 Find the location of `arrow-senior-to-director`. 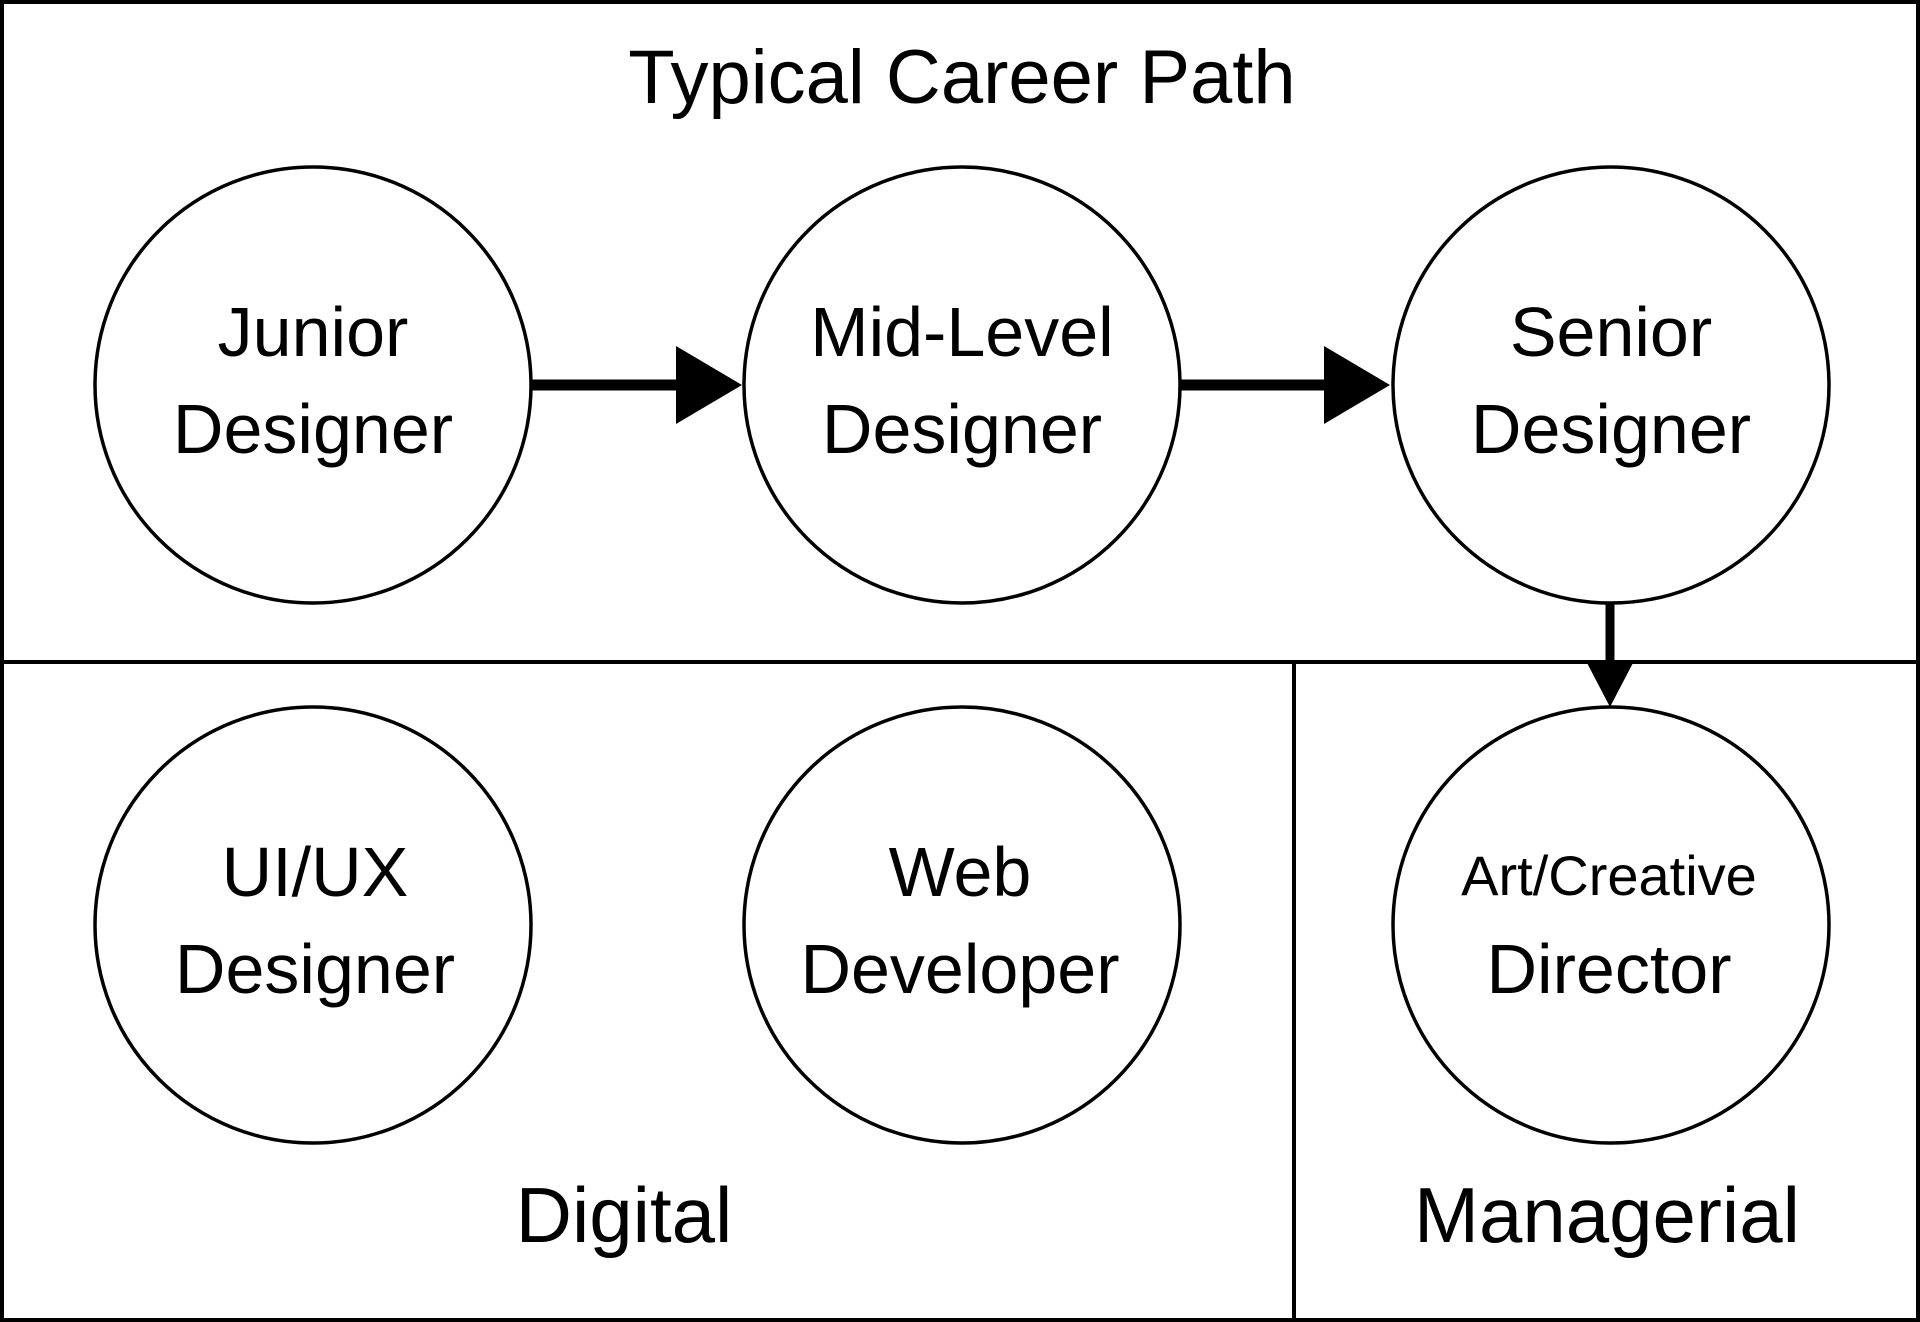

arrow-senior-to-director is located at coordinates (1610, 655).